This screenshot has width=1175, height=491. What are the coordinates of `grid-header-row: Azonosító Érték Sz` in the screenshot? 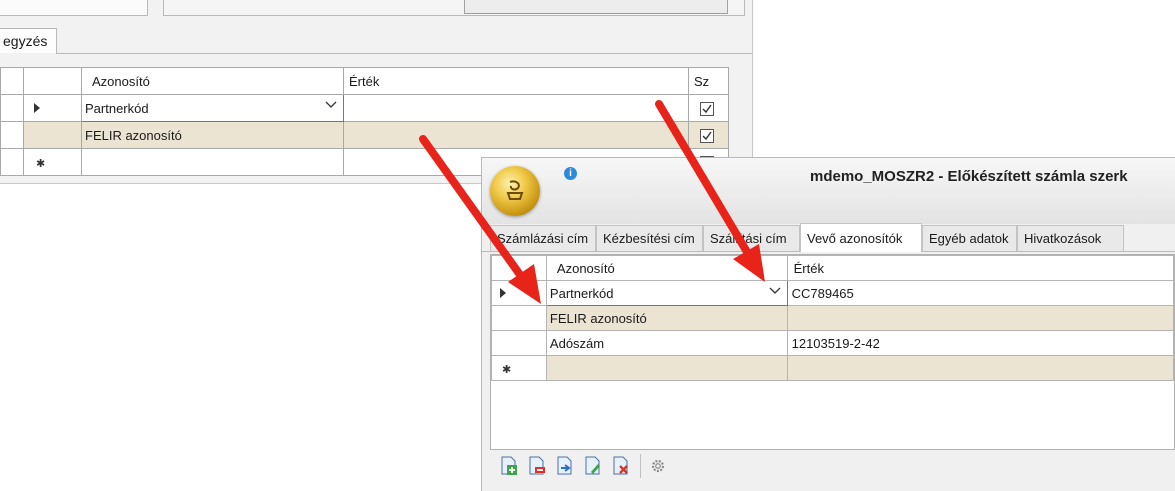 It's located at (364, 81).